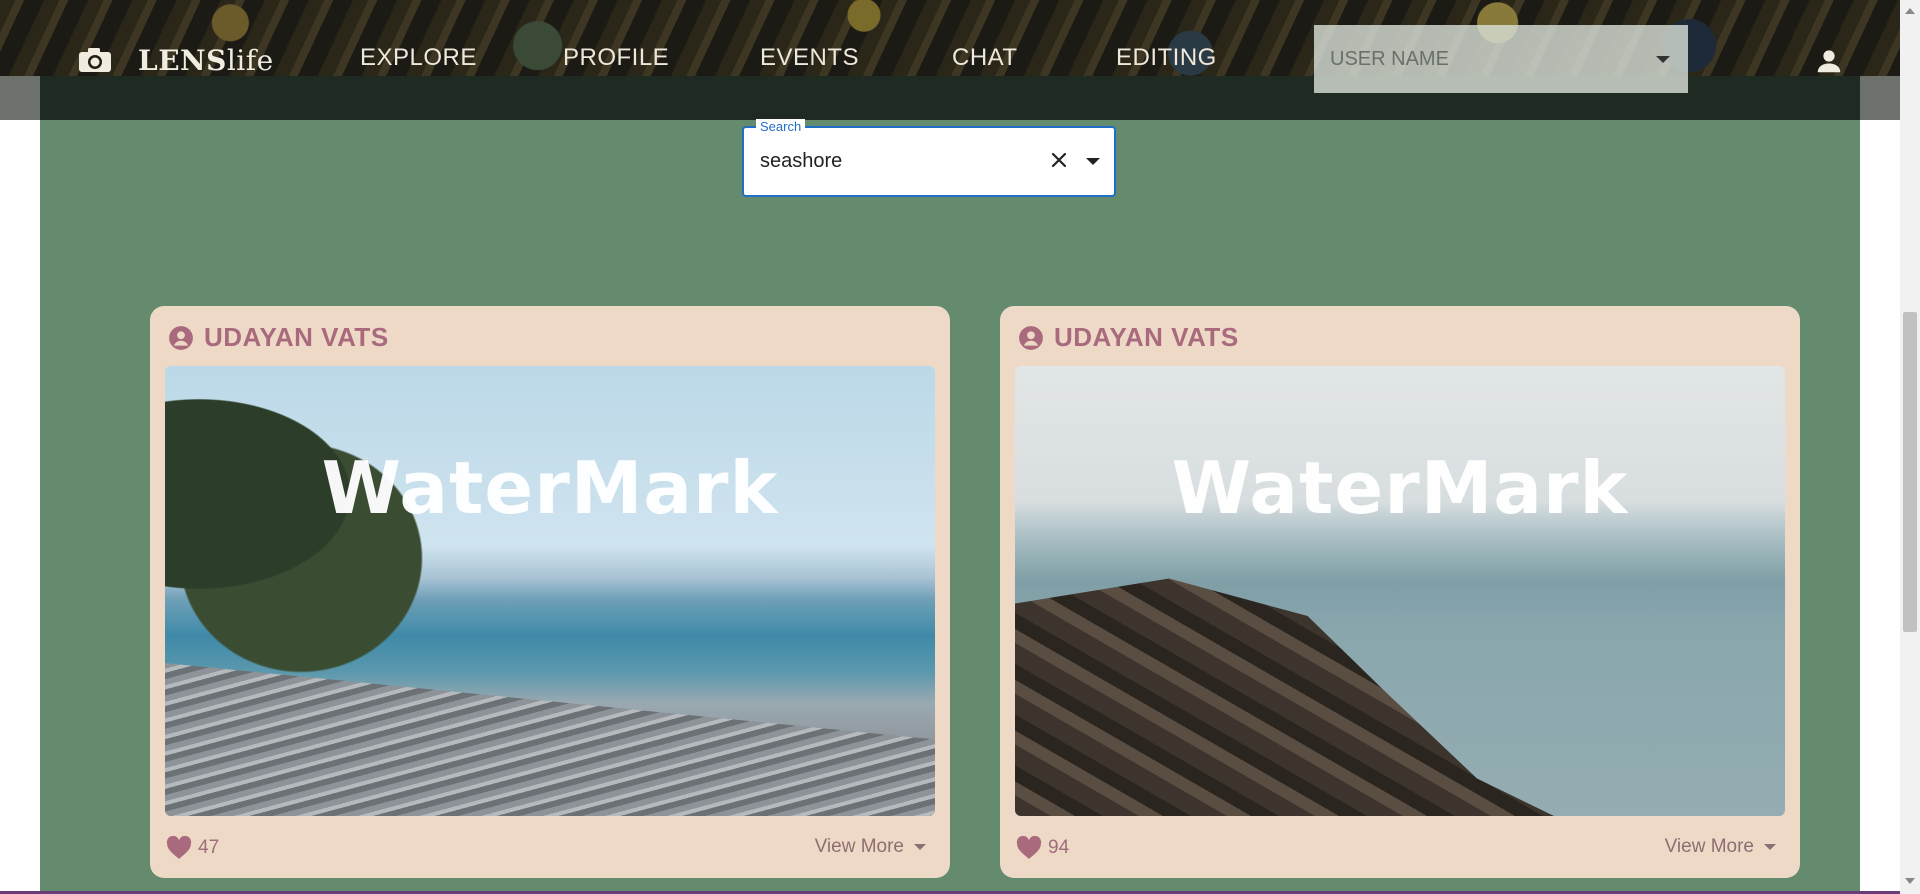  What do you see at coordinates (929, 158) in the screenshot?
I see `search-autocomplete: Search seashore` at bounding box center [929, 158].